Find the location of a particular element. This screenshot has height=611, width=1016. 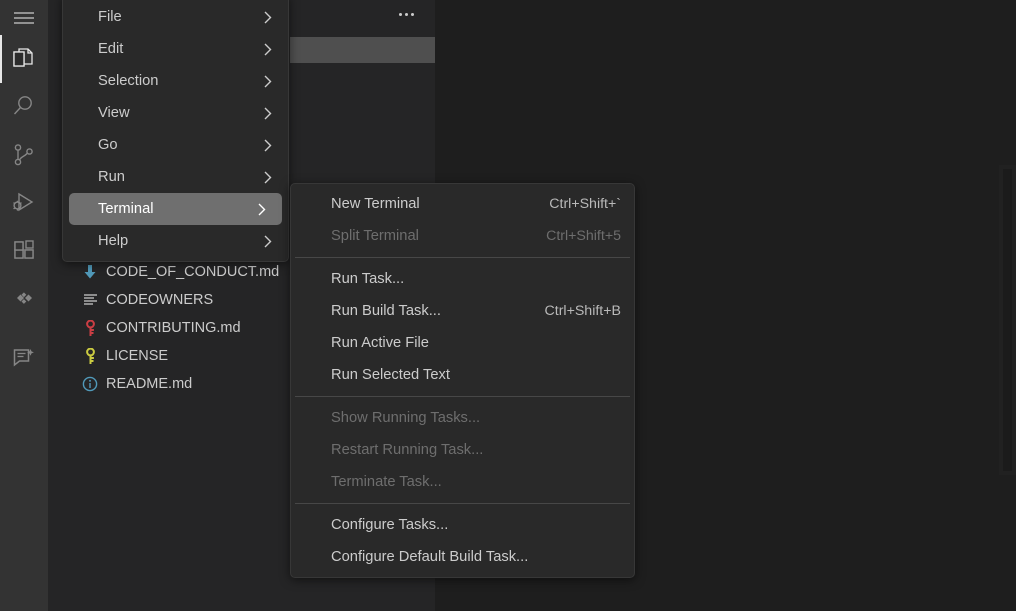

menu-item-new-terminal: New Terminal Ctrl+Shift+` is located at coordinates (462, 204).